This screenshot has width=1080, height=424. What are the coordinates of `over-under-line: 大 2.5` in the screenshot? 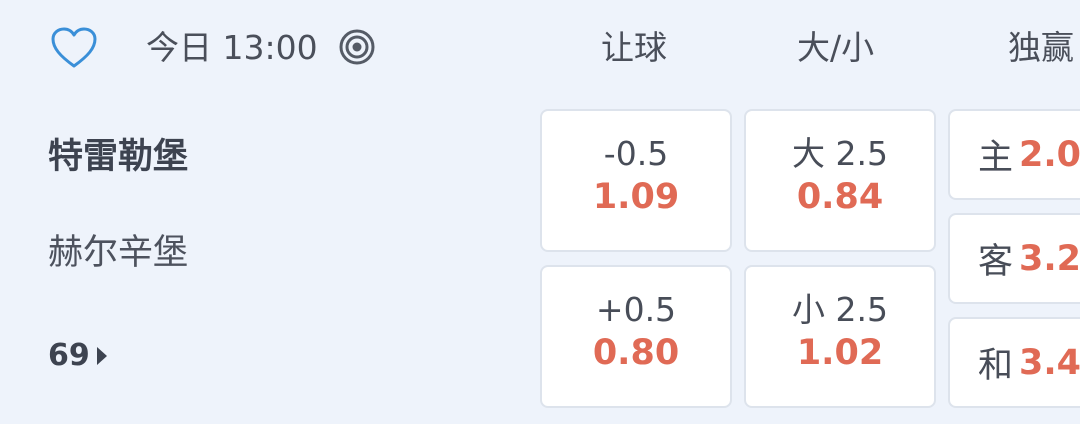 It's located at (840, 153).